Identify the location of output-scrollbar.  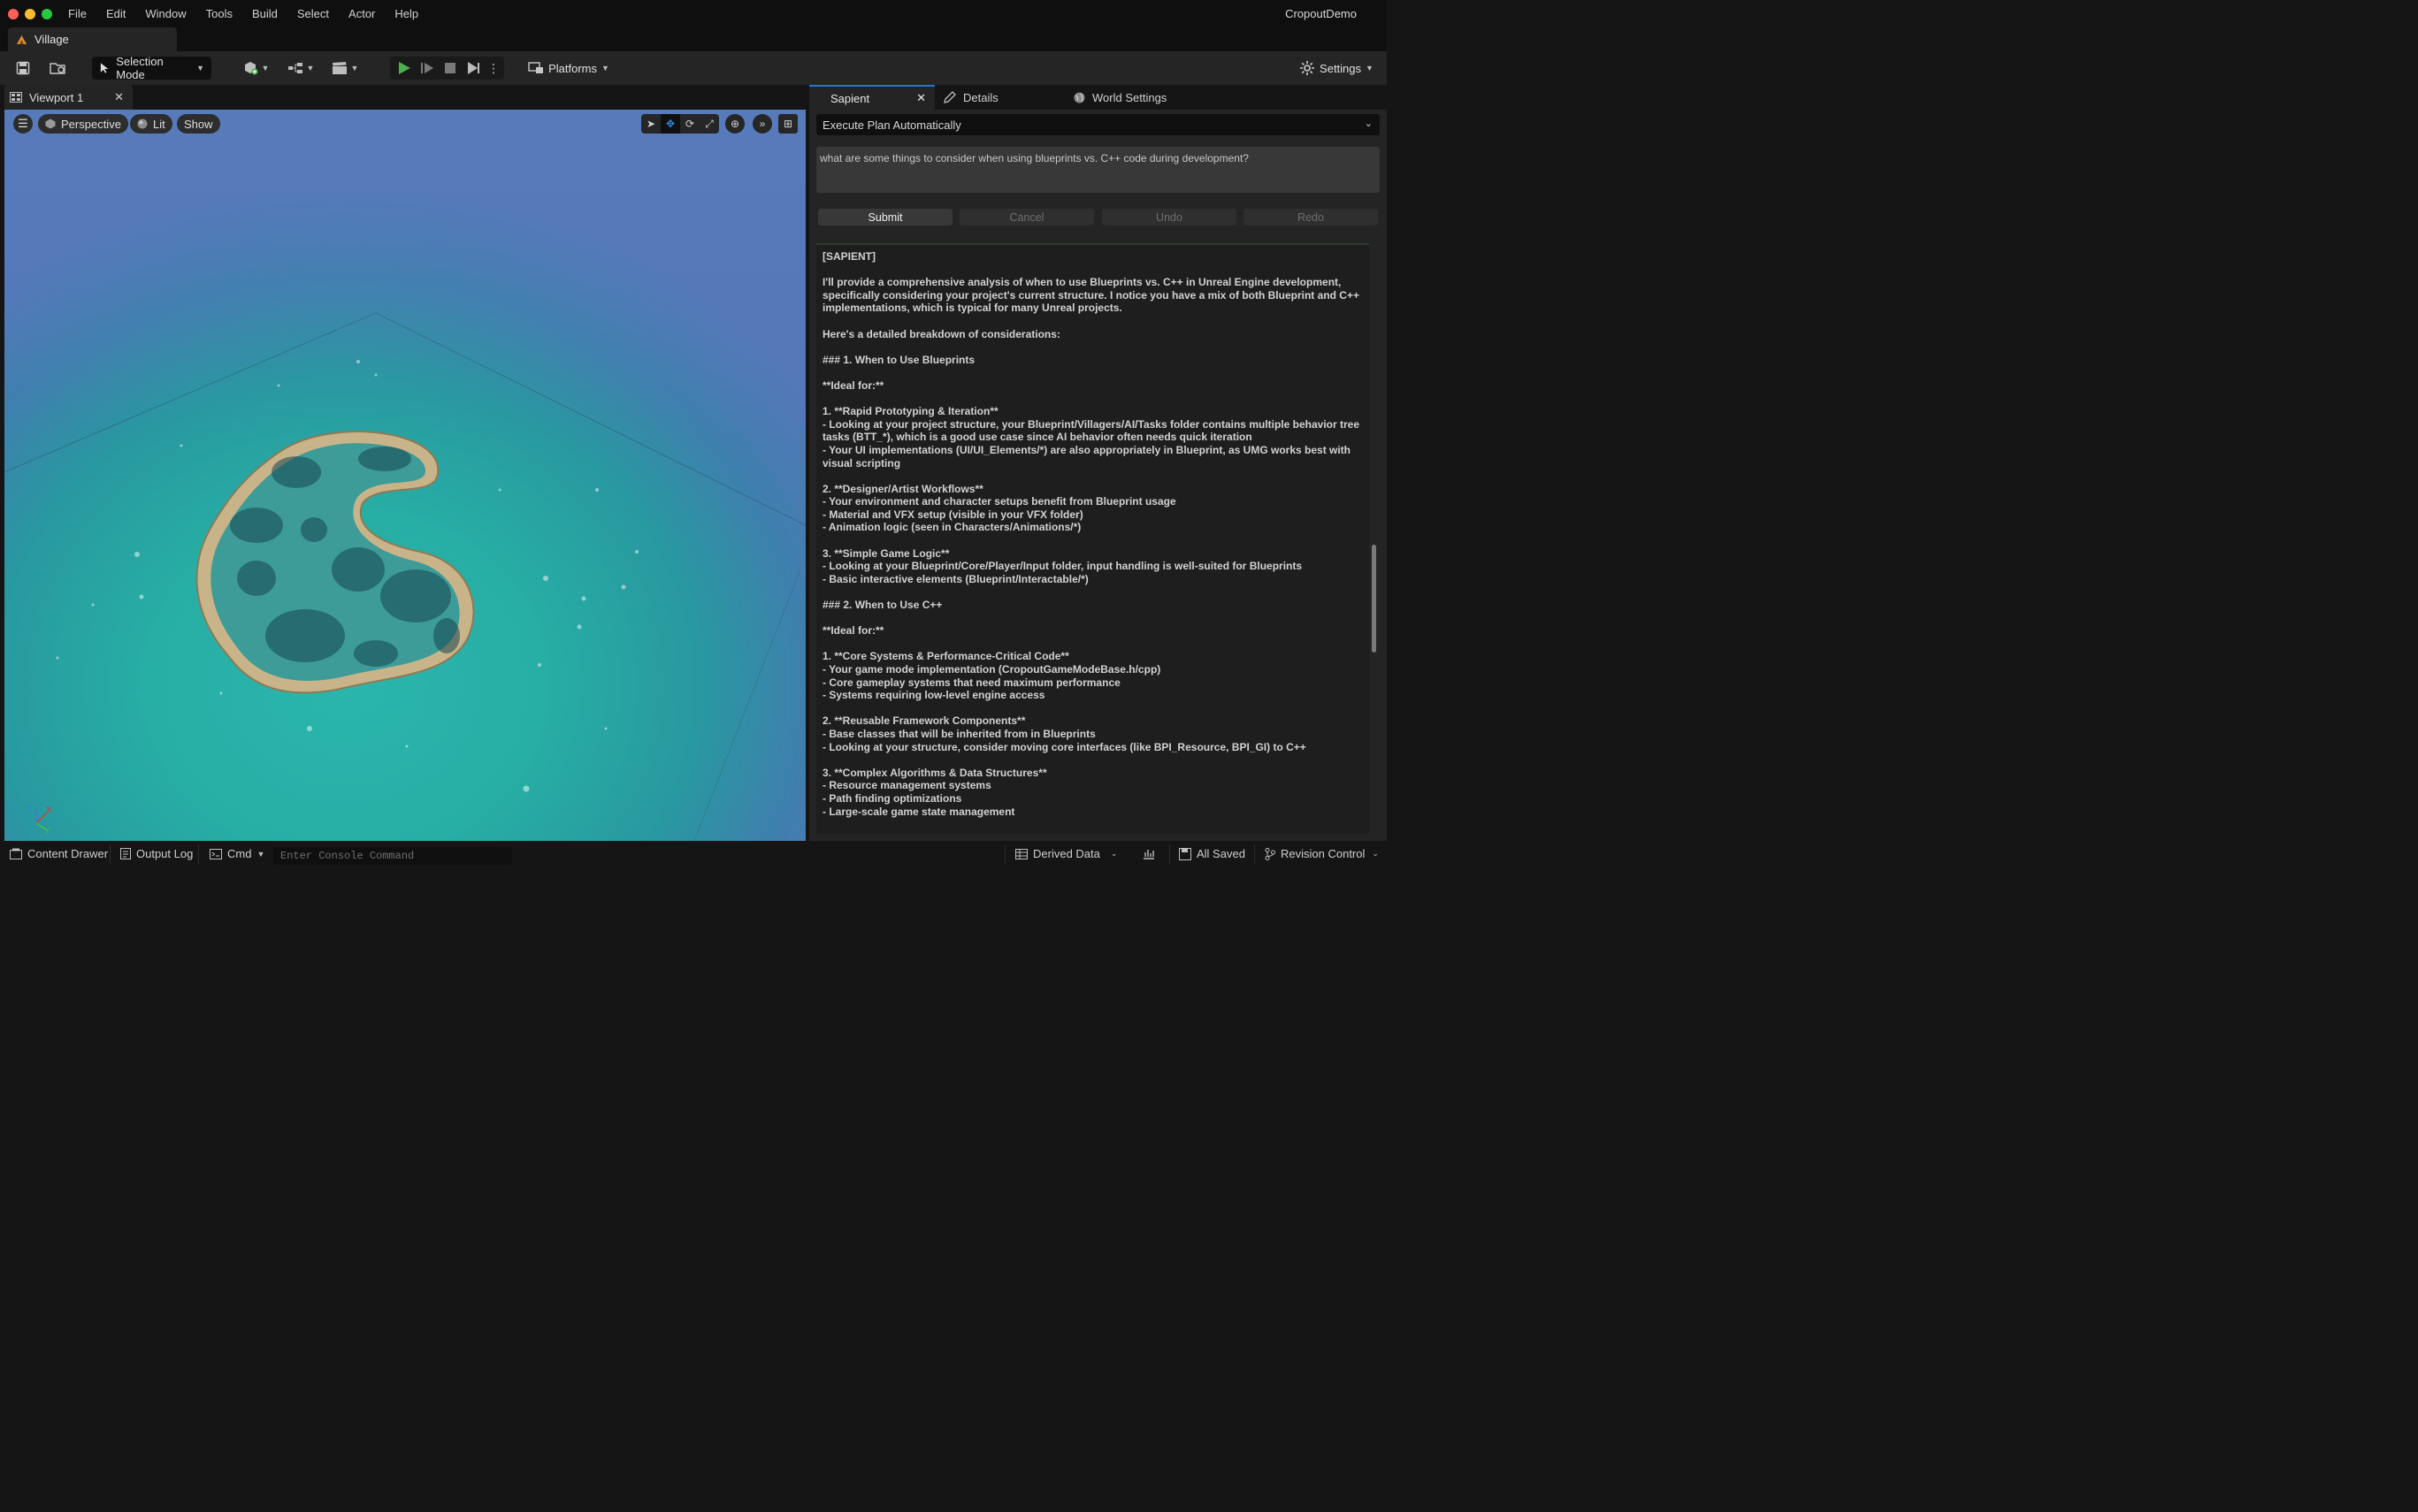
(1374, 598).